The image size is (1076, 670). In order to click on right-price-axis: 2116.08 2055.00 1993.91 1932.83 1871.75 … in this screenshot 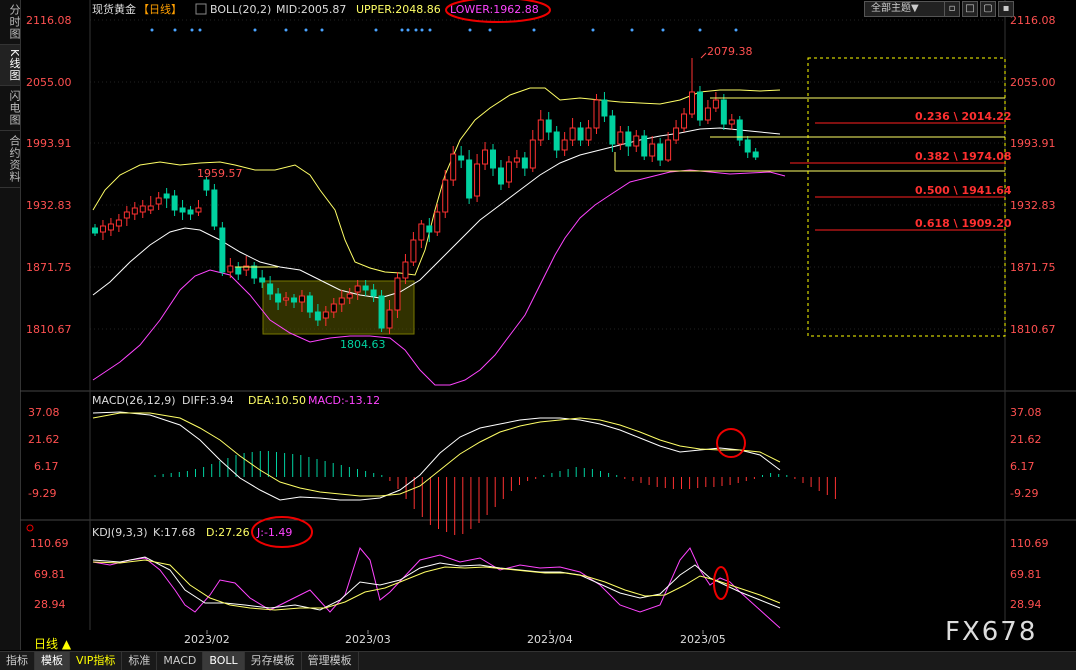, I will do `click(1033, 175)`.